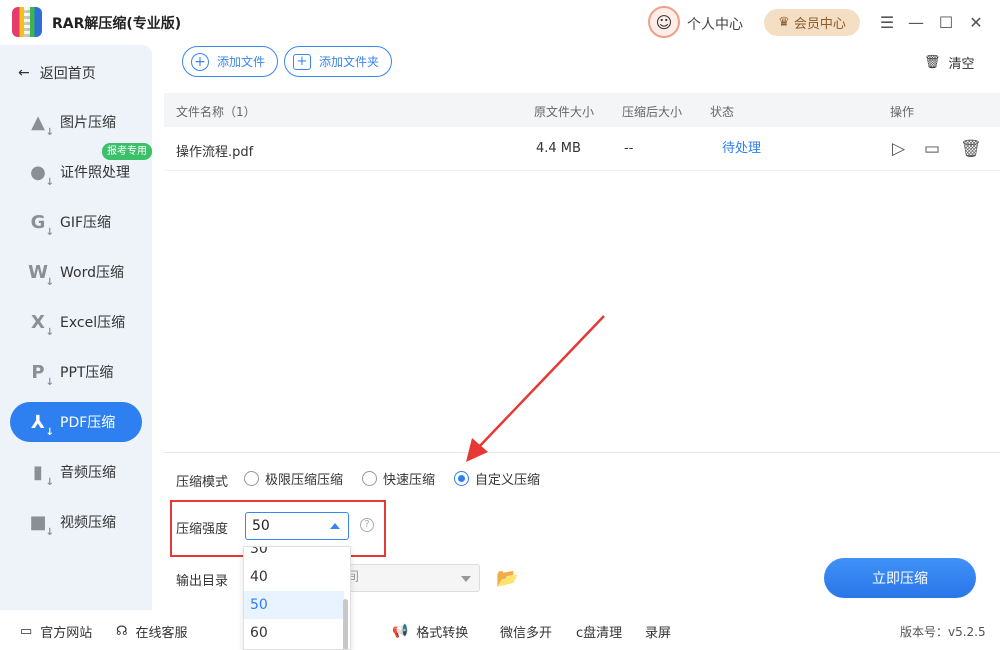  Describe the element at coordinates (40, 374) in the screenshot. I see `ppt-icon: P` at that location.